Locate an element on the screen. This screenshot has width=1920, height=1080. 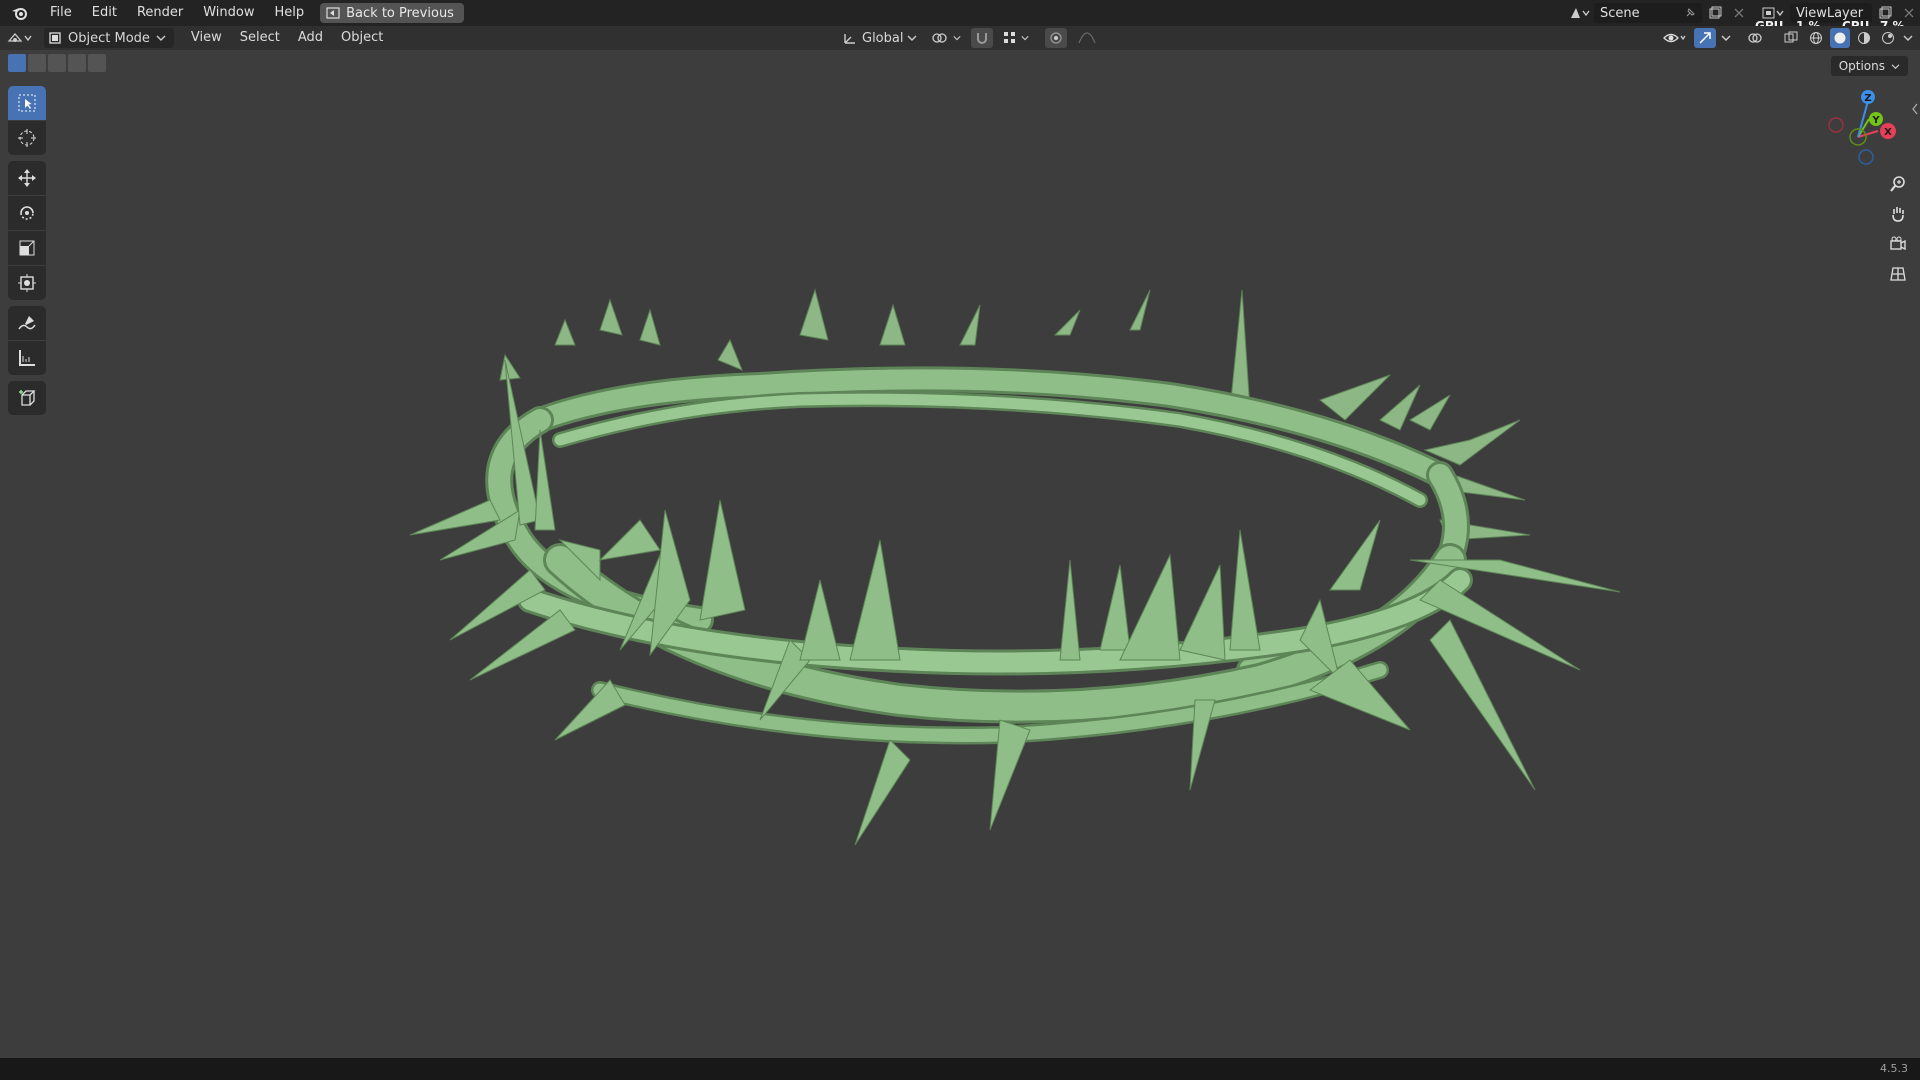
perspective-toggle-button is located at coordinates (1898, 274).